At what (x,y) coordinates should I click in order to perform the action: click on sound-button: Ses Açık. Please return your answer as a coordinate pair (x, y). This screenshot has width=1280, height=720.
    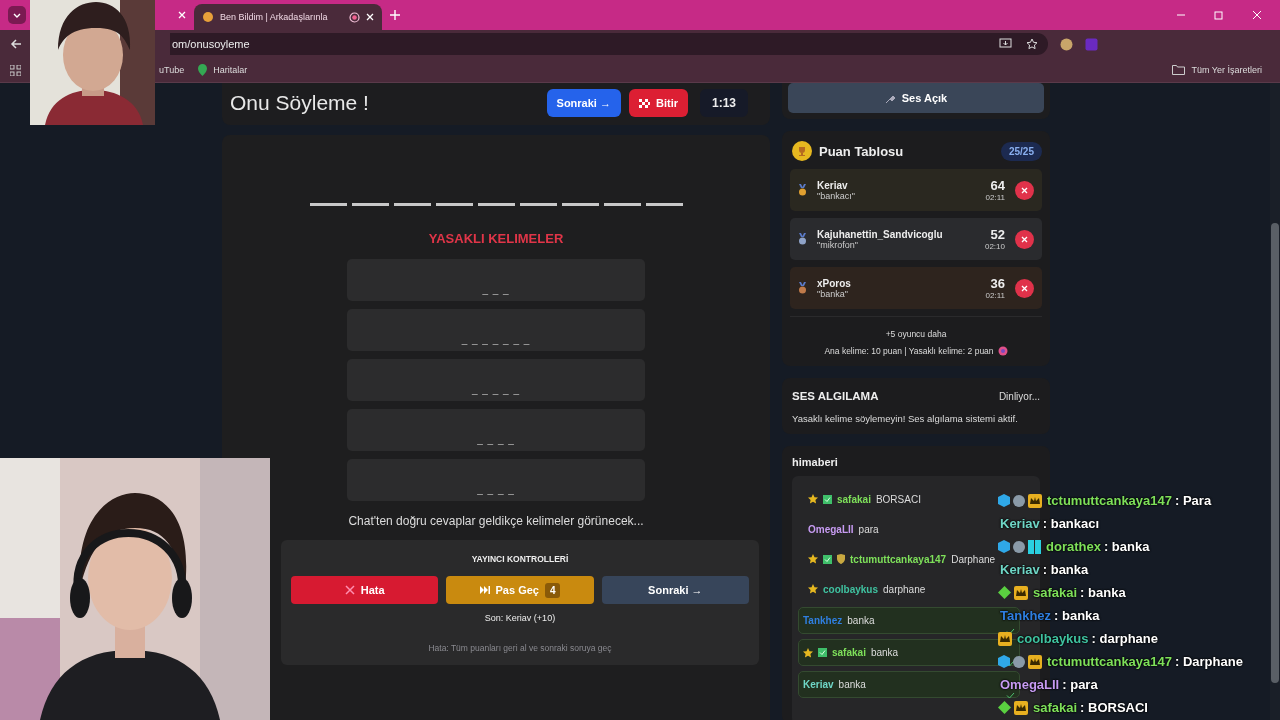
    Looking at the image, I should click on (916, 98).